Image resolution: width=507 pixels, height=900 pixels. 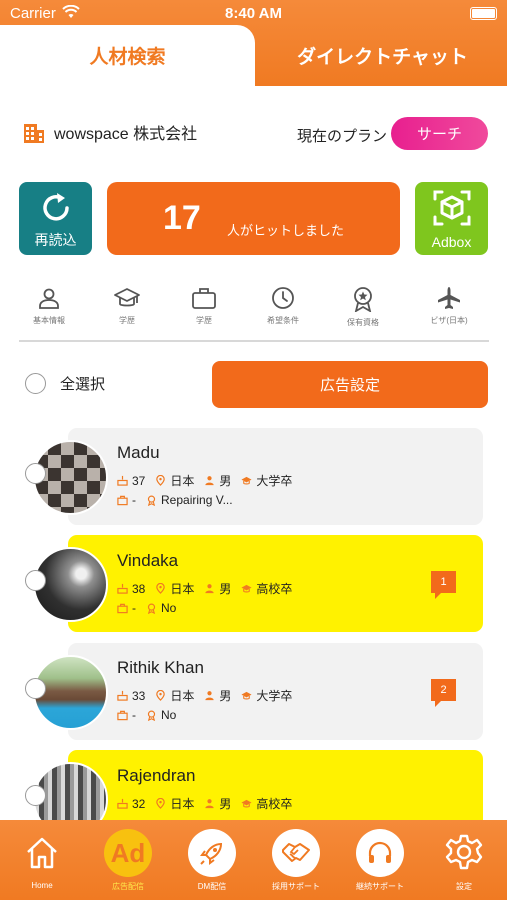 What do you see at coordinates (56, 207) in the screenshot?
I see `refresh-icon` at bounding box center [56, 207].